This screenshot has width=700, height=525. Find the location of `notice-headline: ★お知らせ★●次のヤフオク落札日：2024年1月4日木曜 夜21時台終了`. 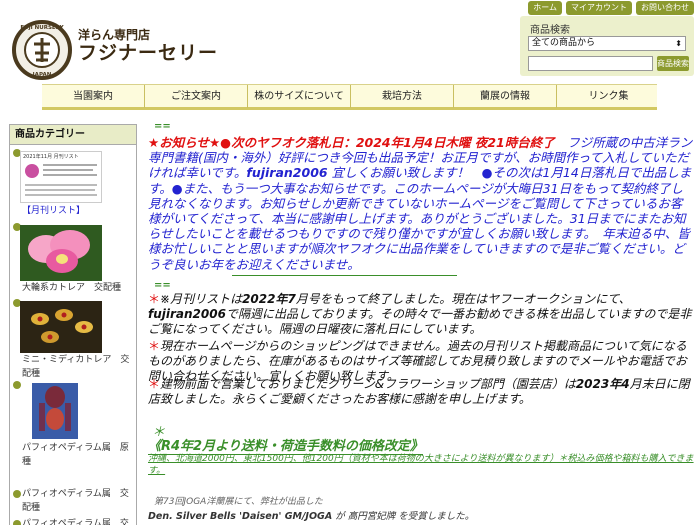

notice-headline: ★お知らせ★●次のヤフオク落札日：2024年1月4日木曜 夜21時台終了 is located at coordinates (351, 142).